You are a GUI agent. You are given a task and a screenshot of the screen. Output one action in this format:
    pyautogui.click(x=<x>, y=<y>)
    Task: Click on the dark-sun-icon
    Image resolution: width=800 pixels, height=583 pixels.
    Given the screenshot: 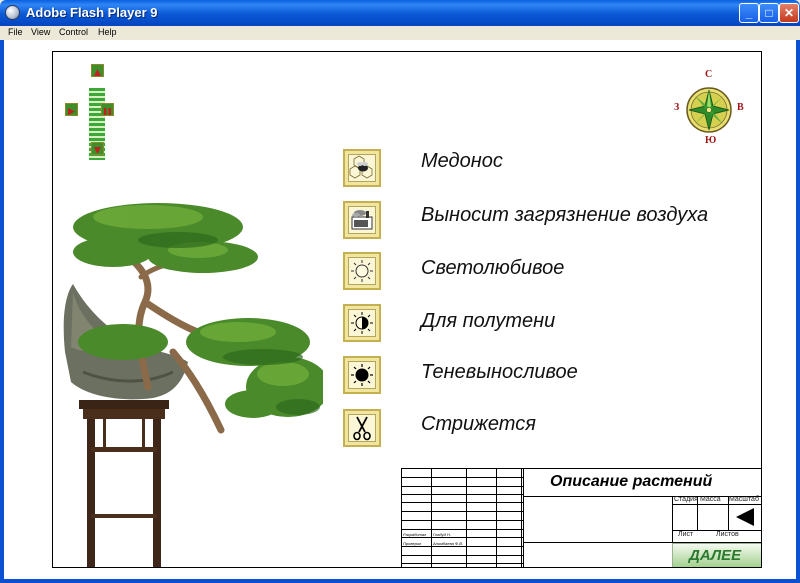 What is the action you would take?
    pyautogui.click(x=362, y=375)
    